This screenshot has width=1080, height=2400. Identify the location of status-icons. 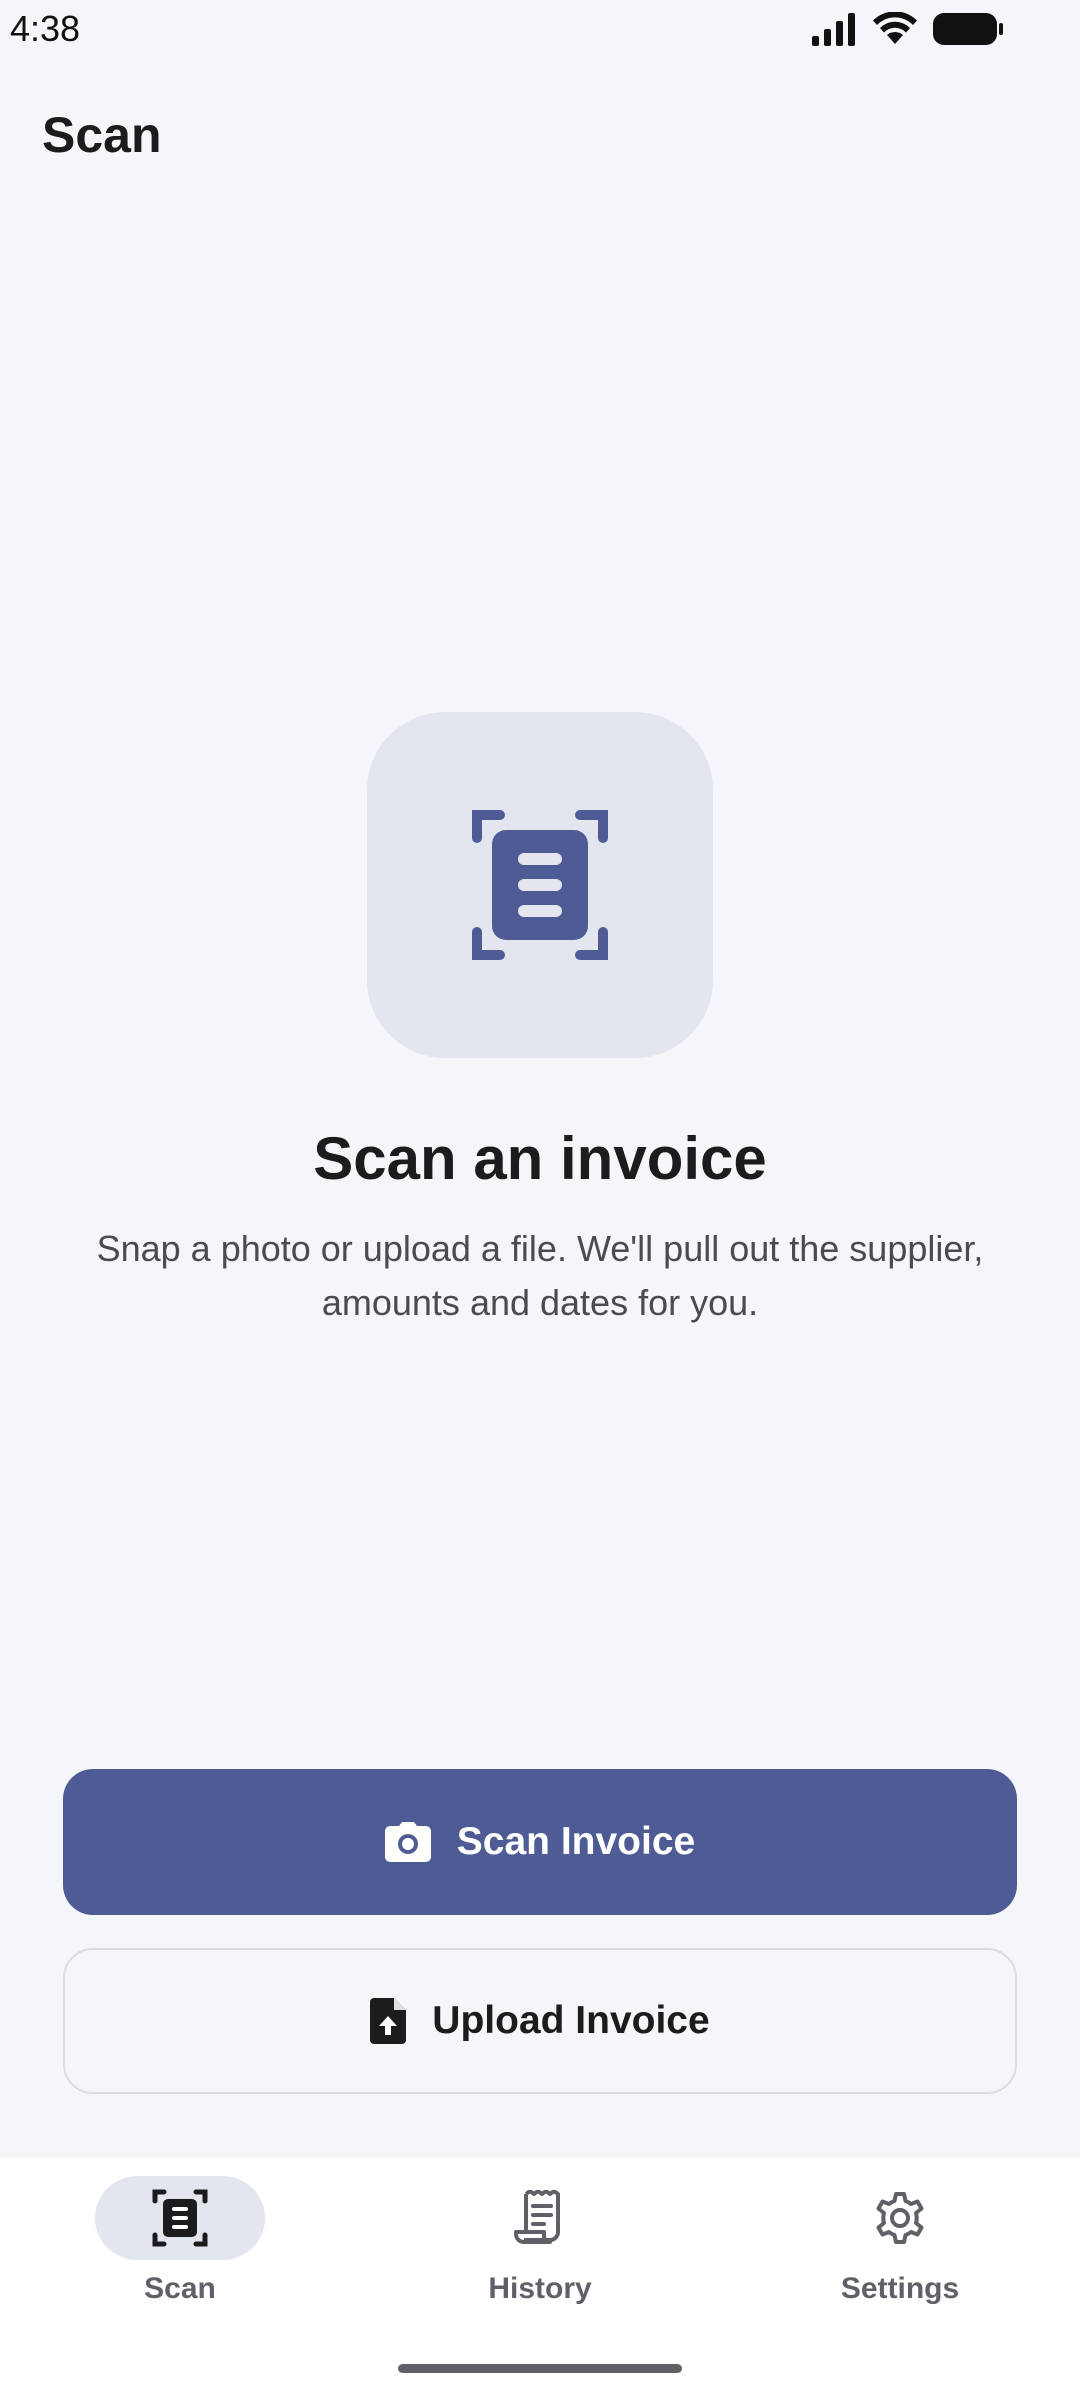
(907, 29).